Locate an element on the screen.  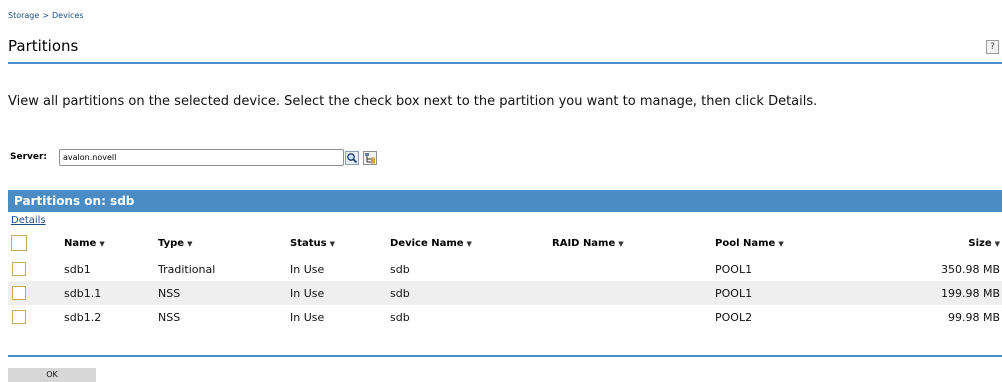
cell-name: sdb1 is located at coordinates (77, 269).